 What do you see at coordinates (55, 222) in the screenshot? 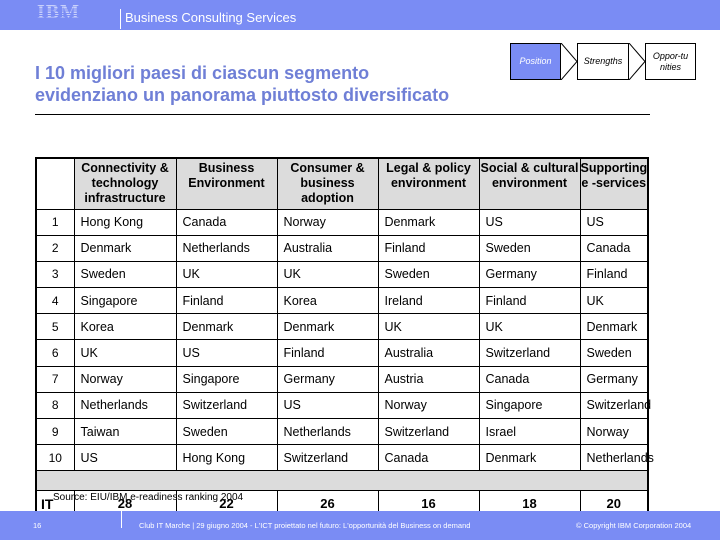
I see `rank-cell: 1` at bounding box center [55, 222].